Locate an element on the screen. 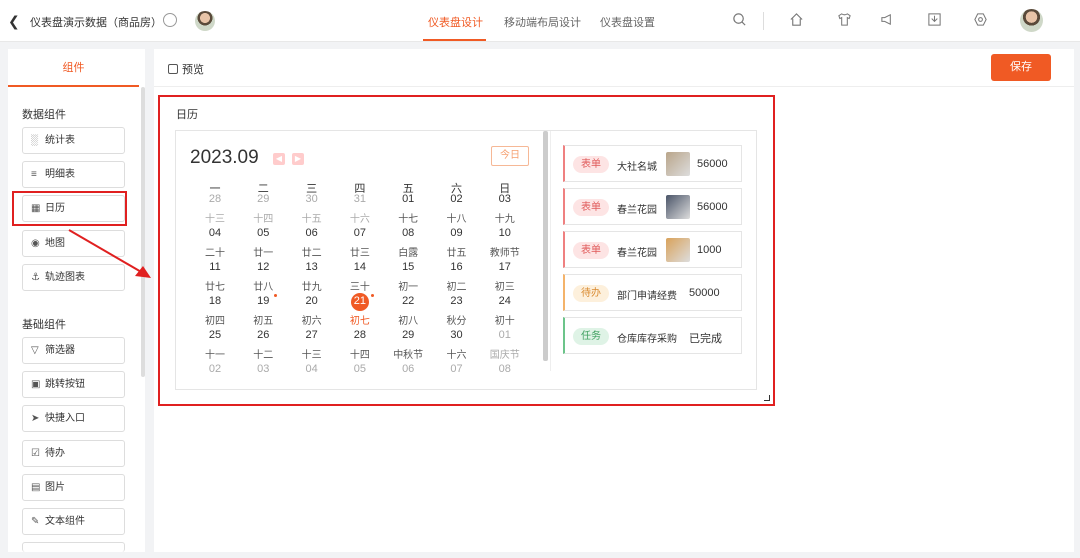 The image size is (1080, 558). component-jump-button: ▣ 跳转按钮 is located at coordinates (73, 384).